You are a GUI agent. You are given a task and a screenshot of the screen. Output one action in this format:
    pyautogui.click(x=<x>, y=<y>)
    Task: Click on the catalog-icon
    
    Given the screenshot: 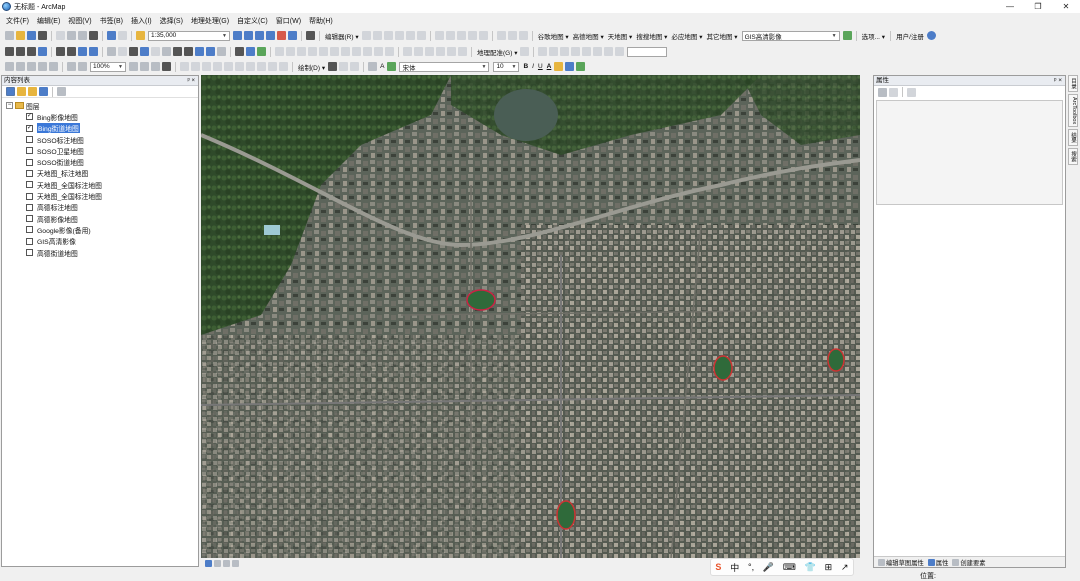 What is the action you would take?
    pyautogui.click(x=259, y=35)
    